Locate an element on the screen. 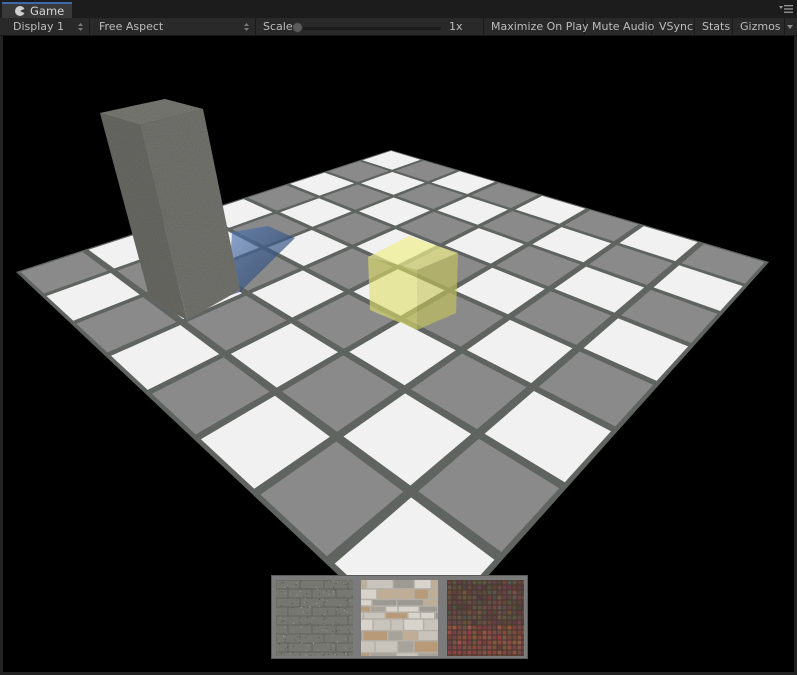 Image resolution: width=797 pixels, height=675 pixels. maximize-on-play-toggle: Maximize On Play is located at coordinates (536, 27).